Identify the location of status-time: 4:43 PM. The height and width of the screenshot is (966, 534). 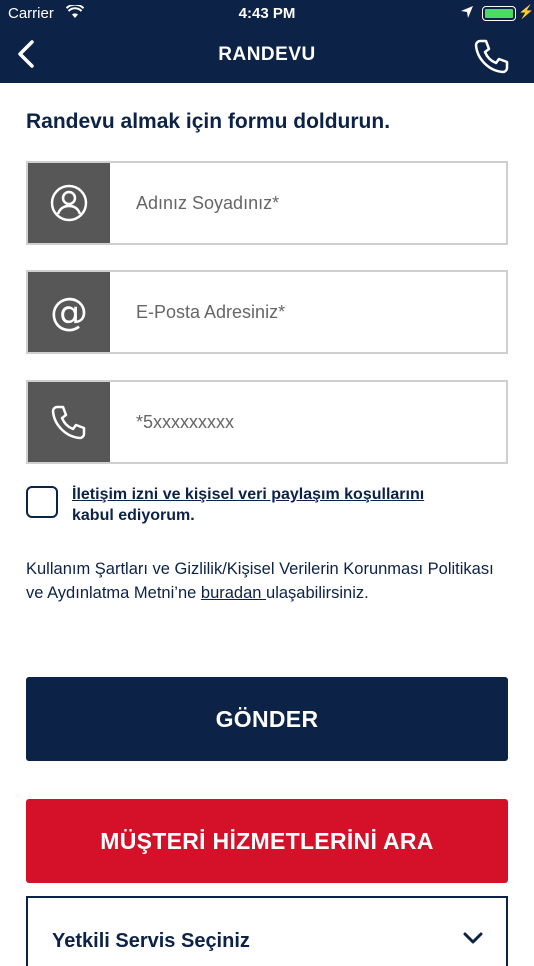
(267, 13).